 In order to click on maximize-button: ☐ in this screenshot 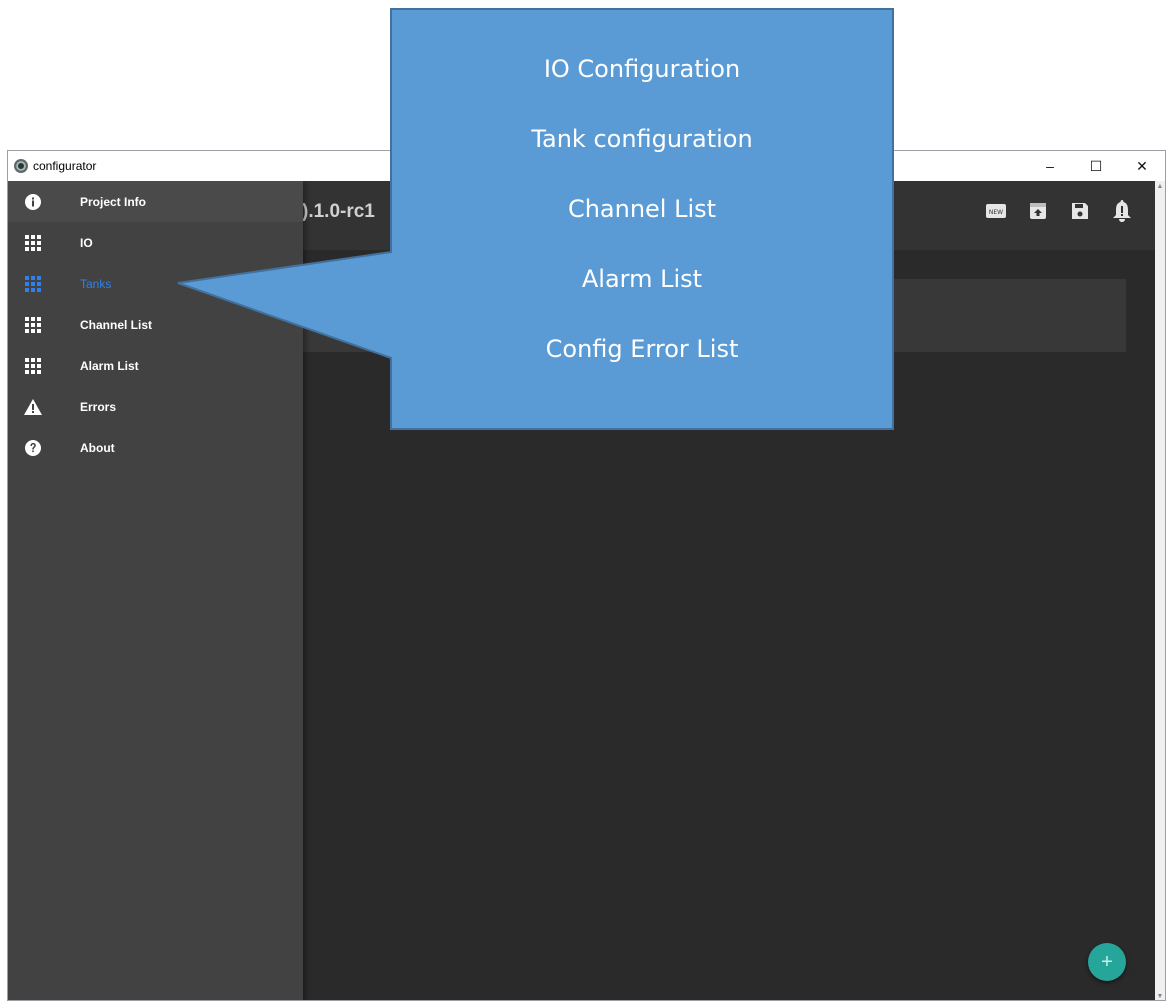, I will do `click(1096, 166)`.